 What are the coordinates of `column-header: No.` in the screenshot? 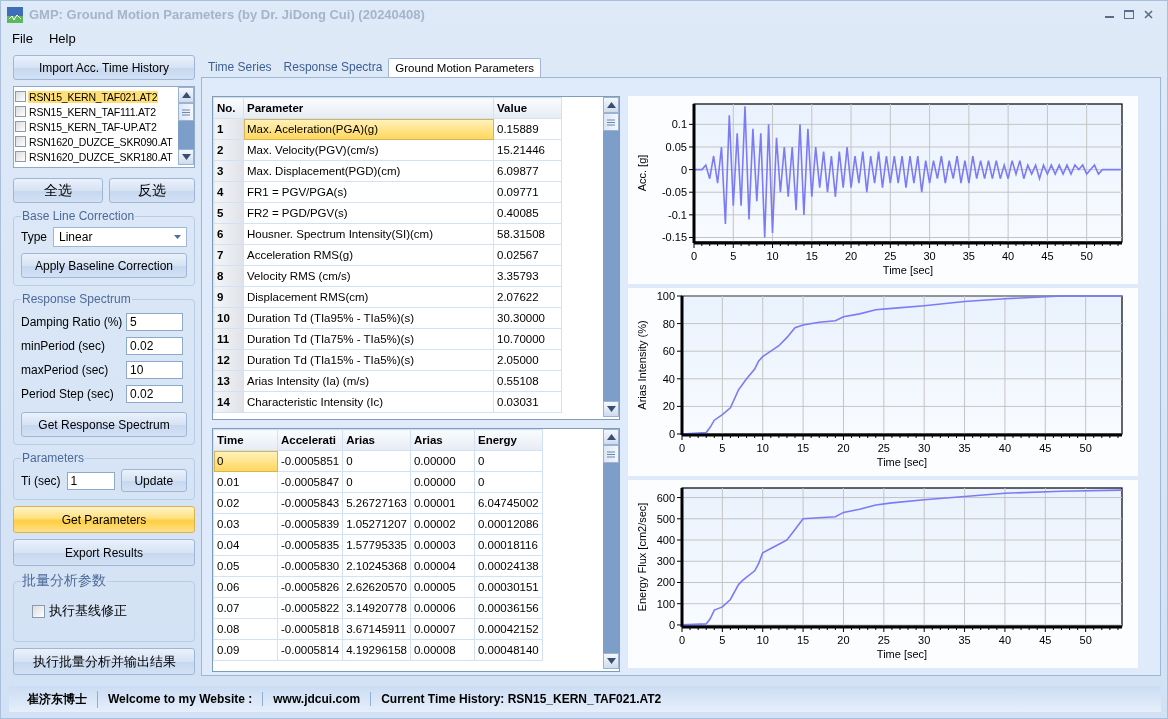 It's located at (228, 108).